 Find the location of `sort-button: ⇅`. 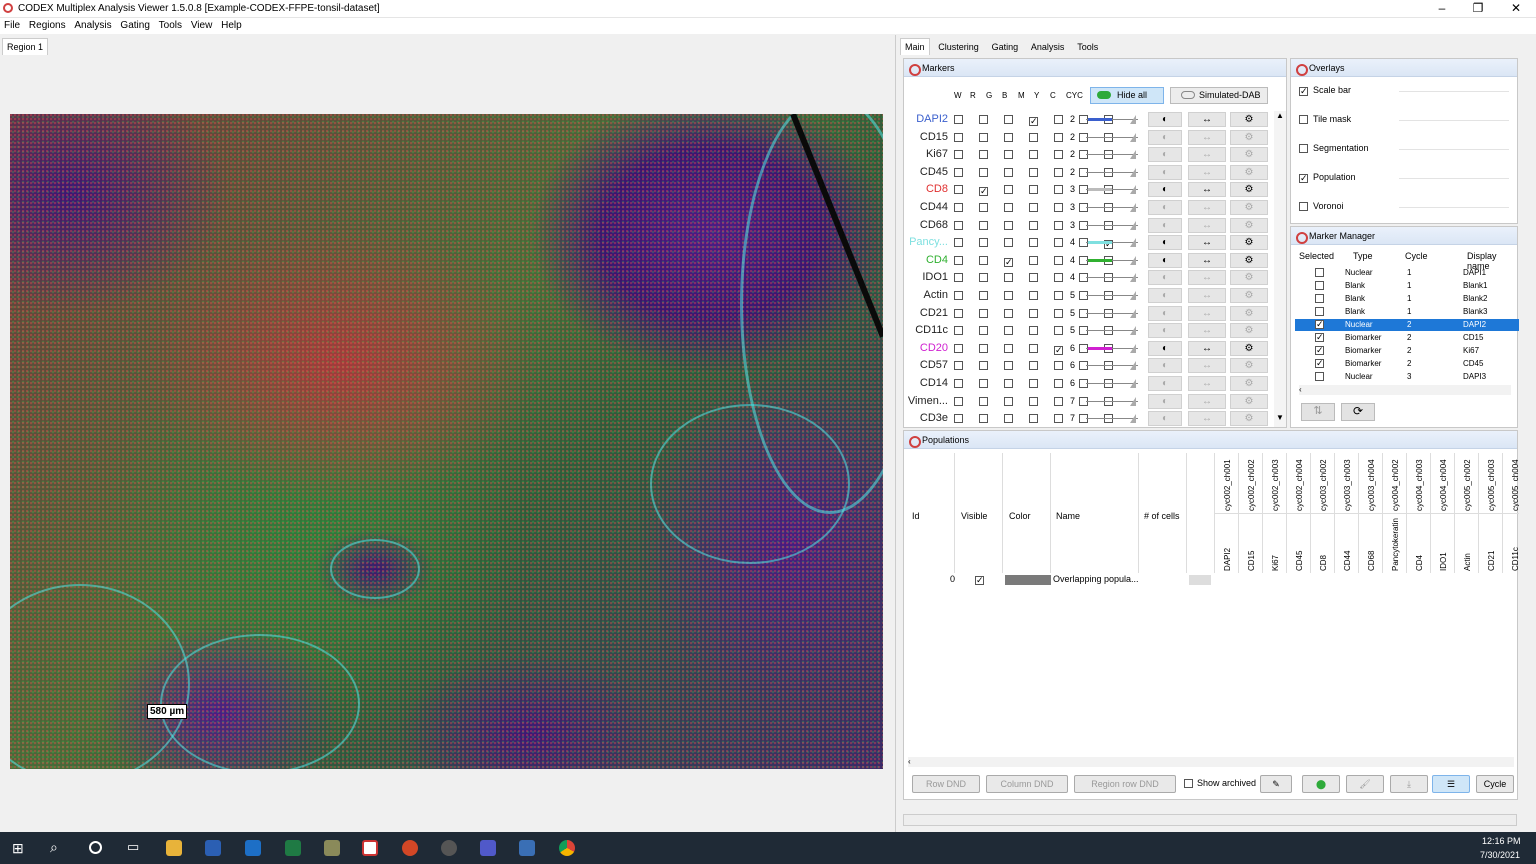

sort-button: ⇅ is located at coordinates (1318, 412).